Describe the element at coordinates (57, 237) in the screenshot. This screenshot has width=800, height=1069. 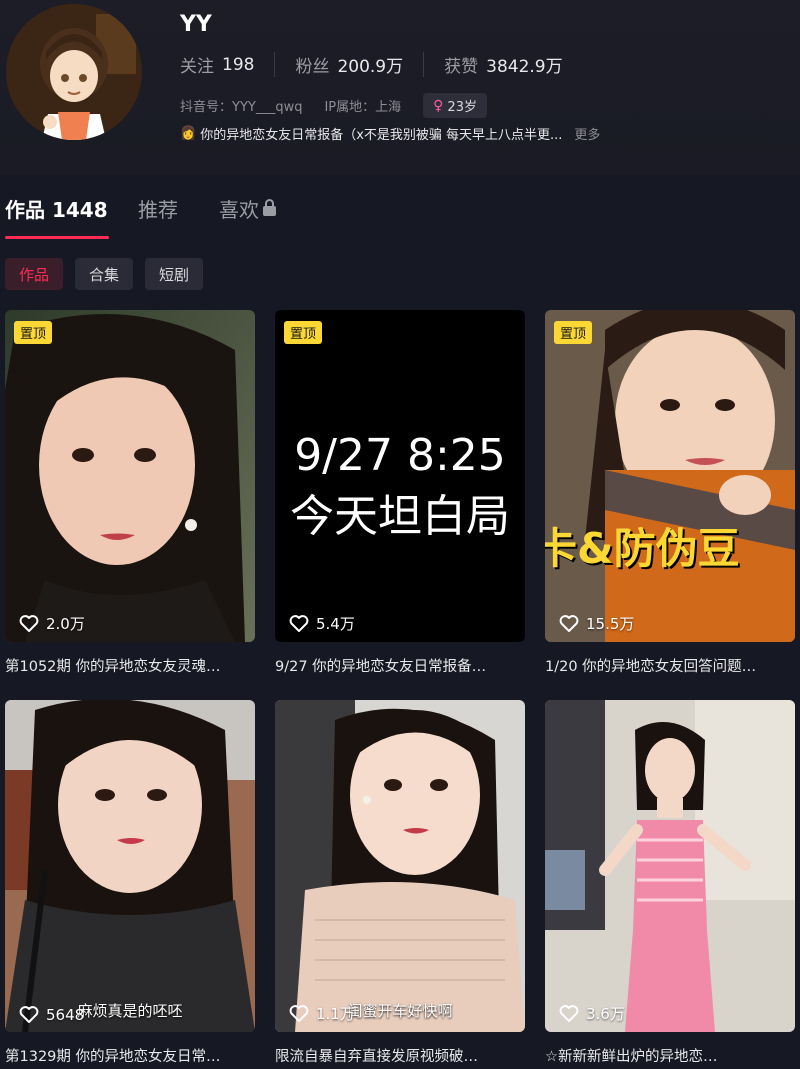
I see `tab-active-indicator` at that location.